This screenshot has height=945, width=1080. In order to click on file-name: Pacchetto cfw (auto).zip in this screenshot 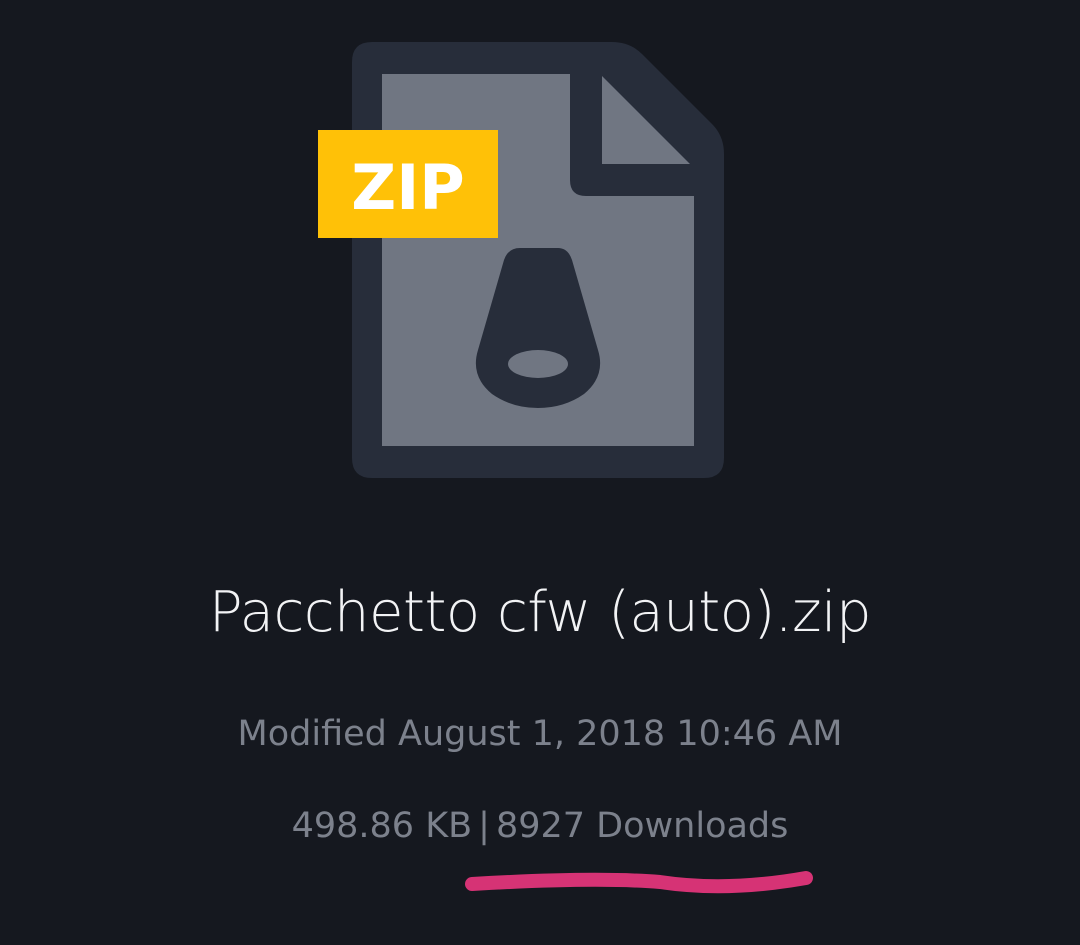, I will do `click(540, 612)`.